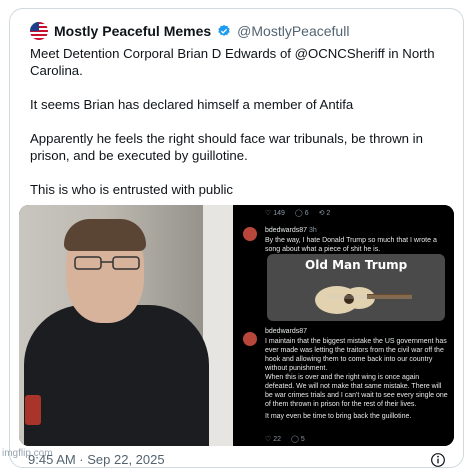  What do you see at coordinates (438, 460) in the screenshot?
I see `info-icon` at bounding box center [438, 460].